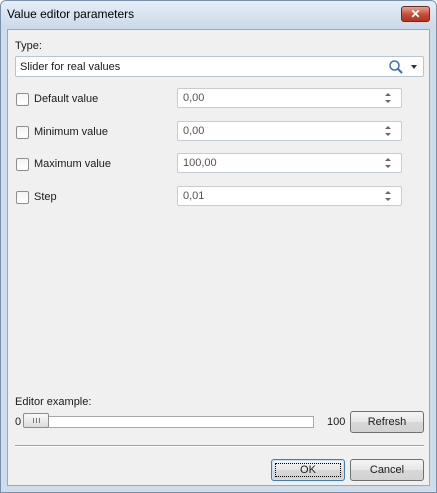 The image size is (437, 493). I want to click on minimum-value-spinbox: 0,00, so click(289, 131).